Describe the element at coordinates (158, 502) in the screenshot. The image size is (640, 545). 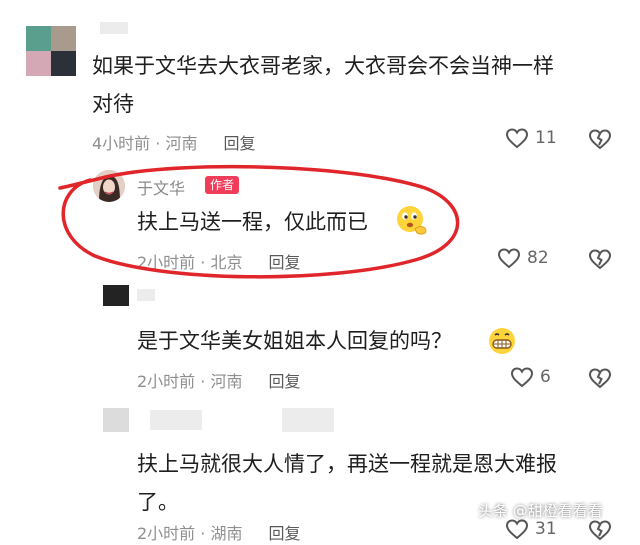
I see `comment-text-line-2: 了。` at that location.